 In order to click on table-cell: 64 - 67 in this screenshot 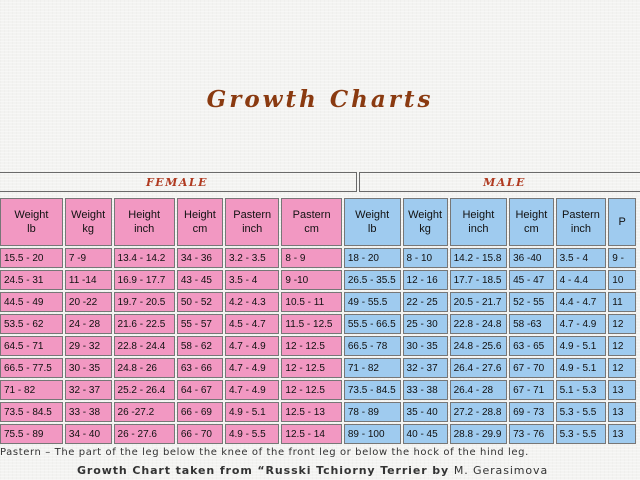, I will do `click(199, 390)`.